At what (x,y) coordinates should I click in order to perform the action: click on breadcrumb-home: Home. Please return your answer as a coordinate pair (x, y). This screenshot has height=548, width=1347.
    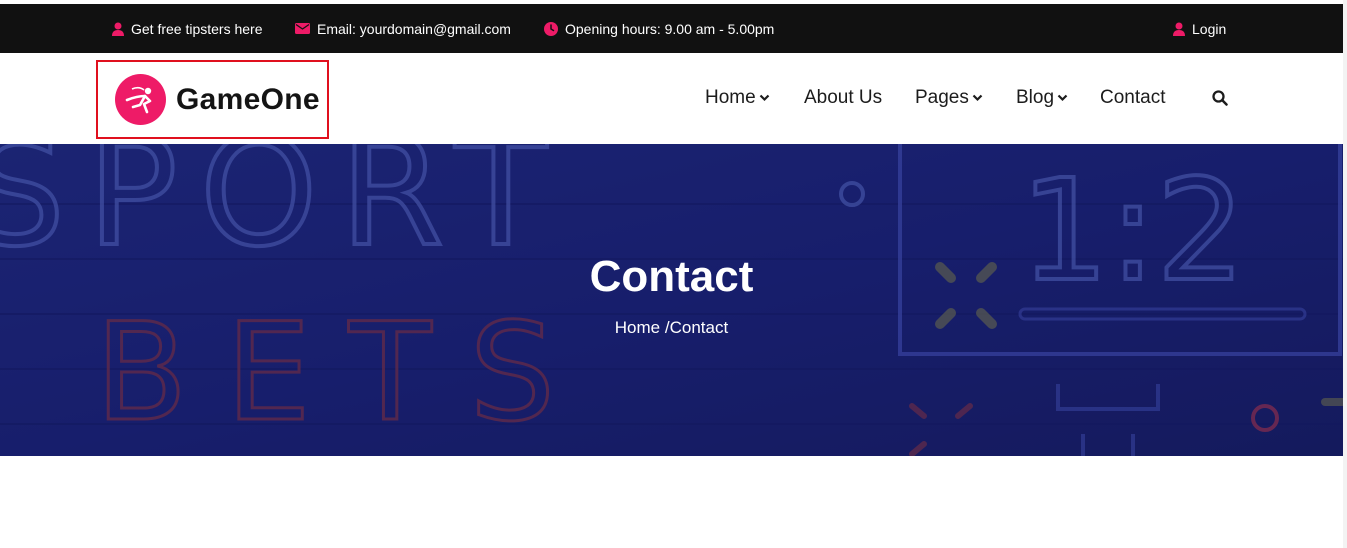
    Looking at the image, I should click on (637, 327).